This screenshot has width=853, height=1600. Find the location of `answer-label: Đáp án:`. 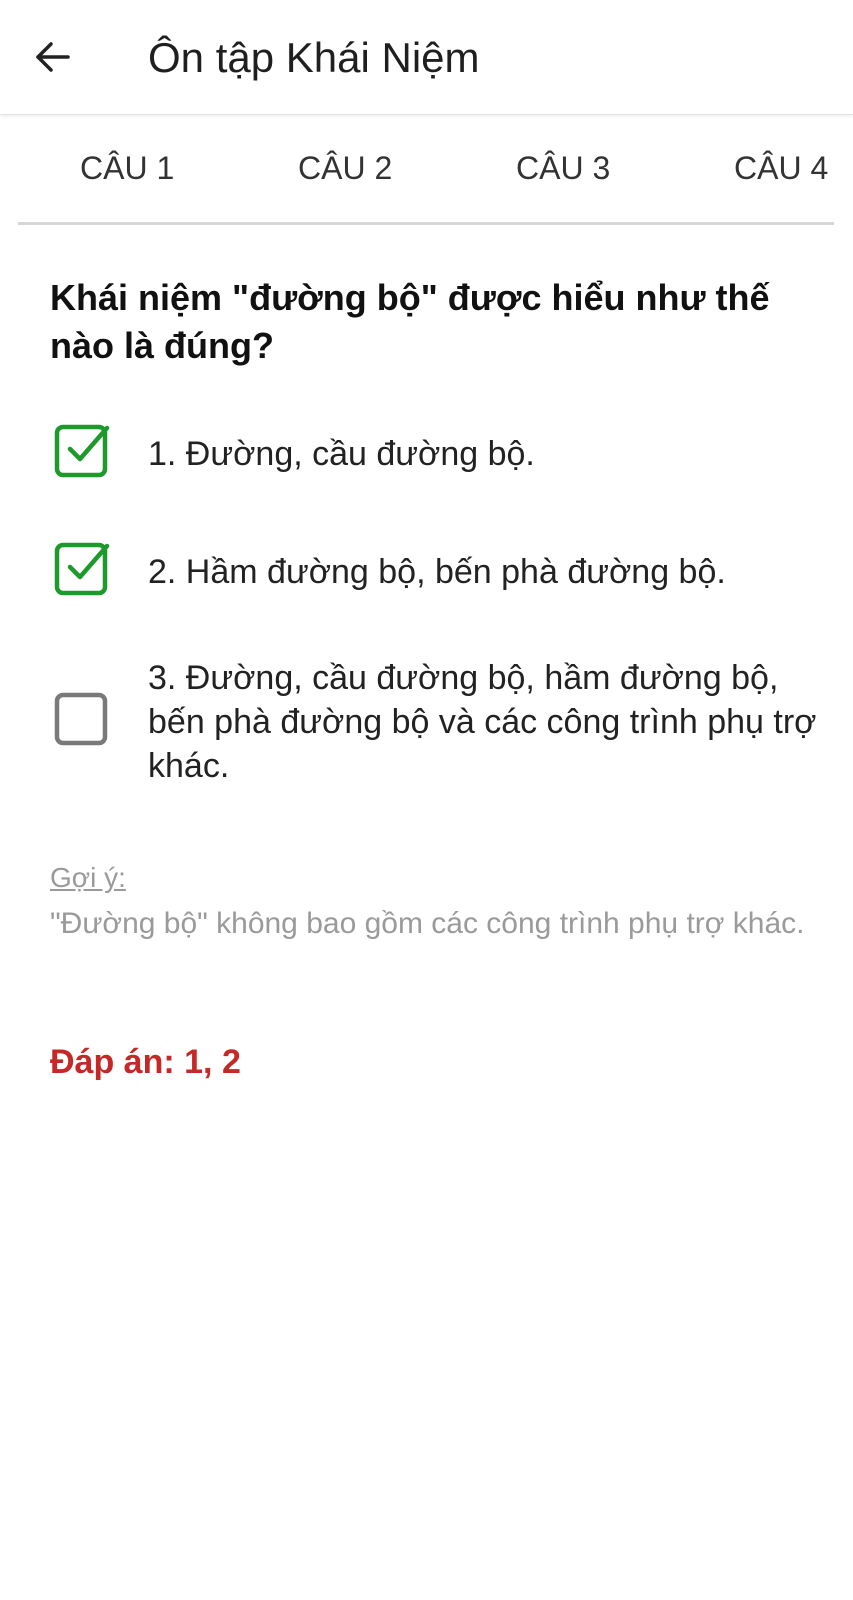

answer-label: Đáp án: is located at coordinates (112, 1062).